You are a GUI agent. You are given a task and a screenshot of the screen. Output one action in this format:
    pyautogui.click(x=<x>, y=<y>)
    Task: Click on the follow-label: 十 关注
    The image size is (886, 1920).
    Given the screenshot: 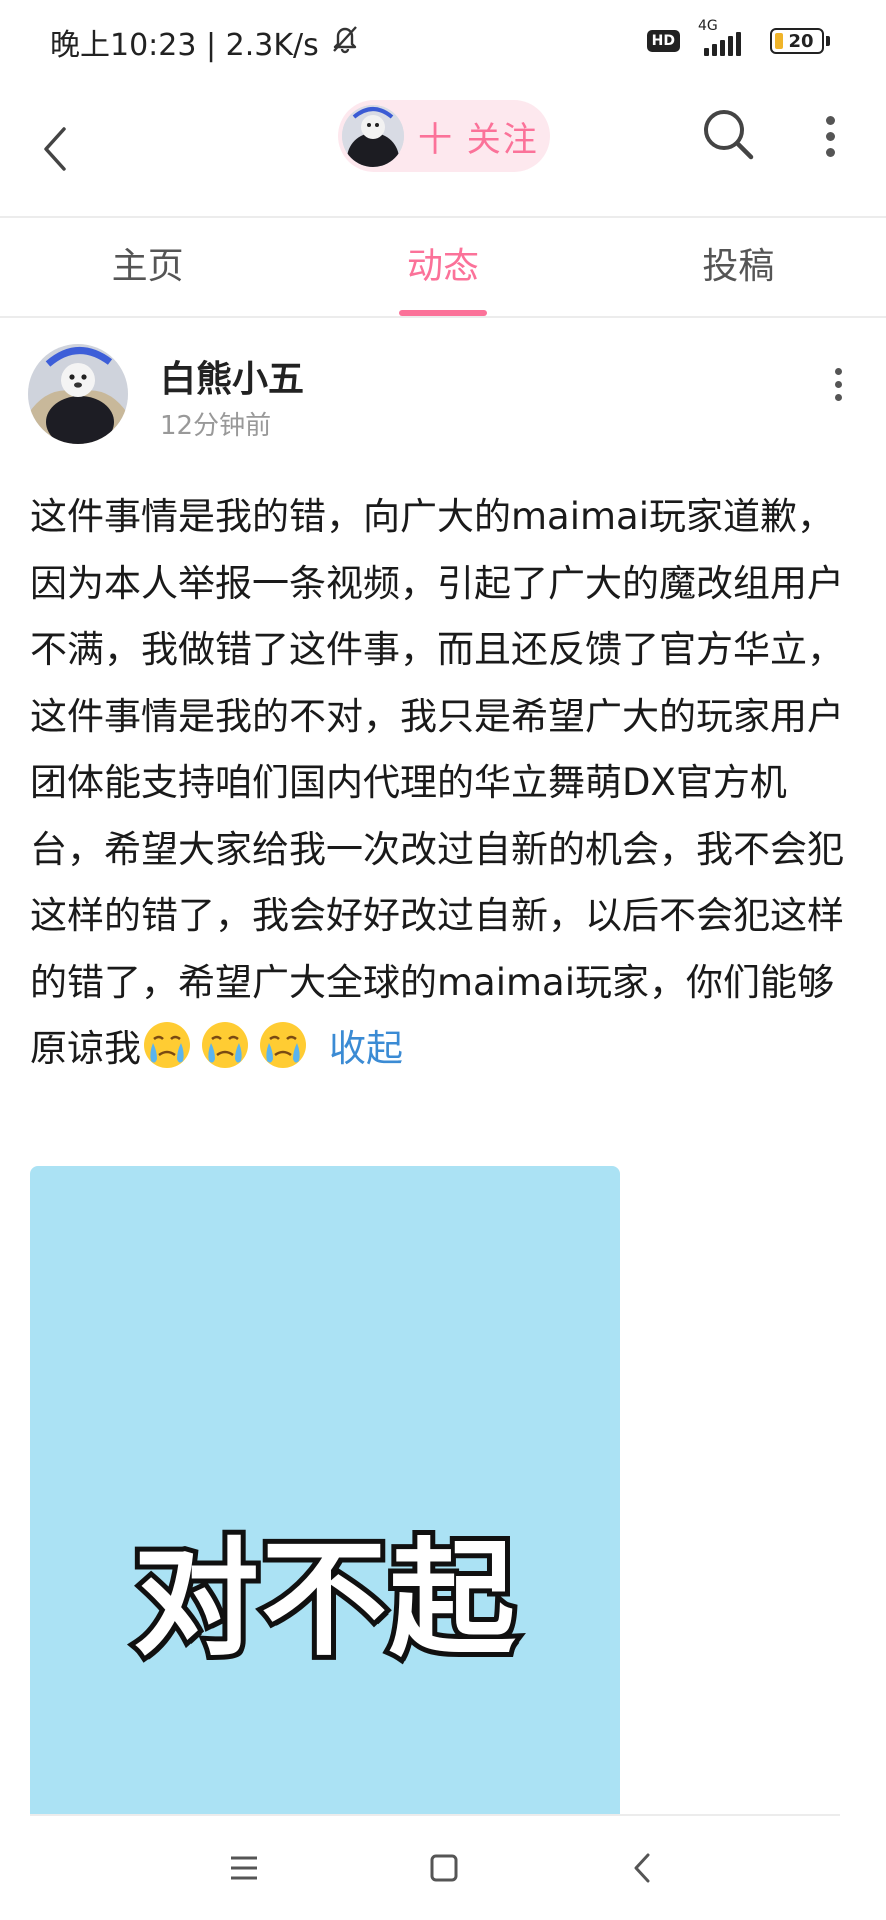 What is the action you would take?
    pyautogui.click(x=478, y=139)
    